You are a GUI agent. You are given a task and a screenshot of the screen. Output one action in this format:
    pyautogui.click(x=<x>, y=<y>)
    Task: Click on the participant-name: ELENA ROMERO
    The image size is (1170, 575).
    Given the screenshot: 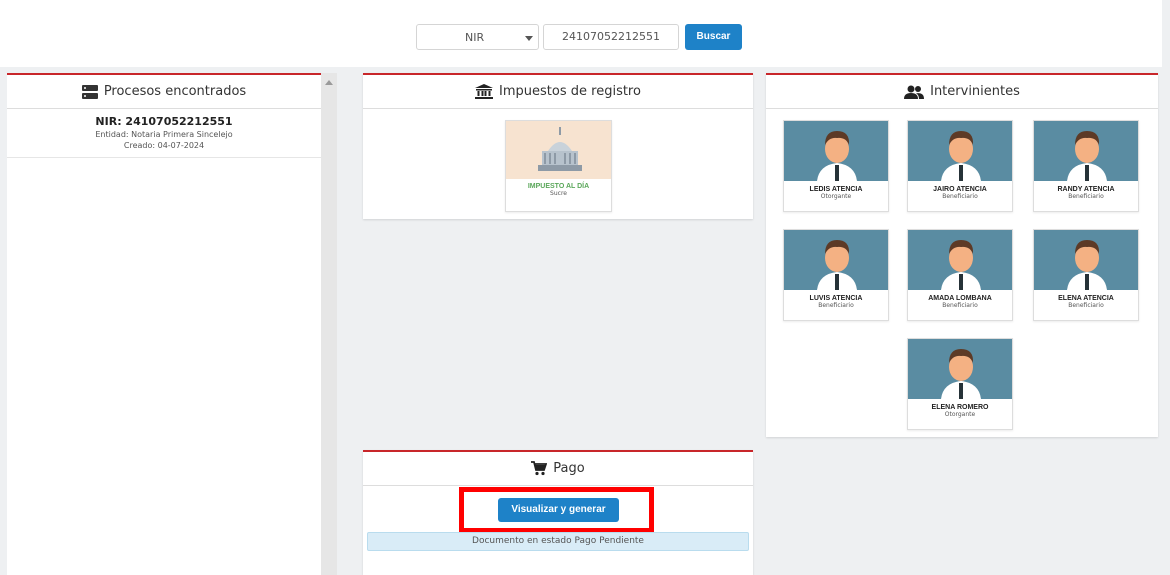 What is the action you would take?
    pyautogui.click(x=960, y=407)
    